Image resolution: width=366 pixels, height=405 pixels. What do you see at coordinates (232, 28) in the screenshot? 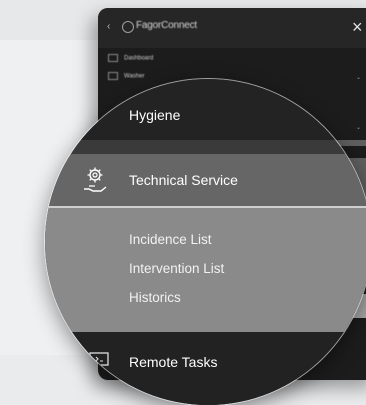
I see `panel-header: ‹ FagorConnect ×` at bounding box center [232, 28].